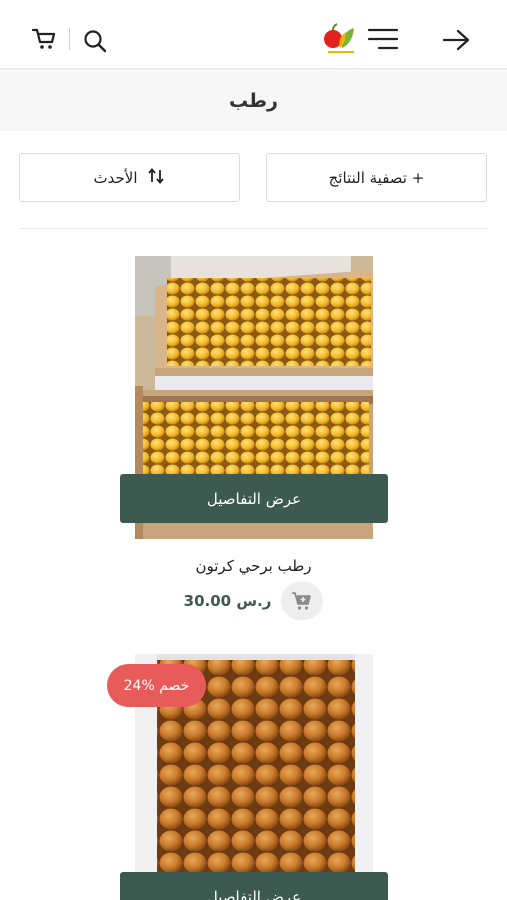 This screenshot has height=900, width=507. I want to click on cart-icon, so click(44, 39).